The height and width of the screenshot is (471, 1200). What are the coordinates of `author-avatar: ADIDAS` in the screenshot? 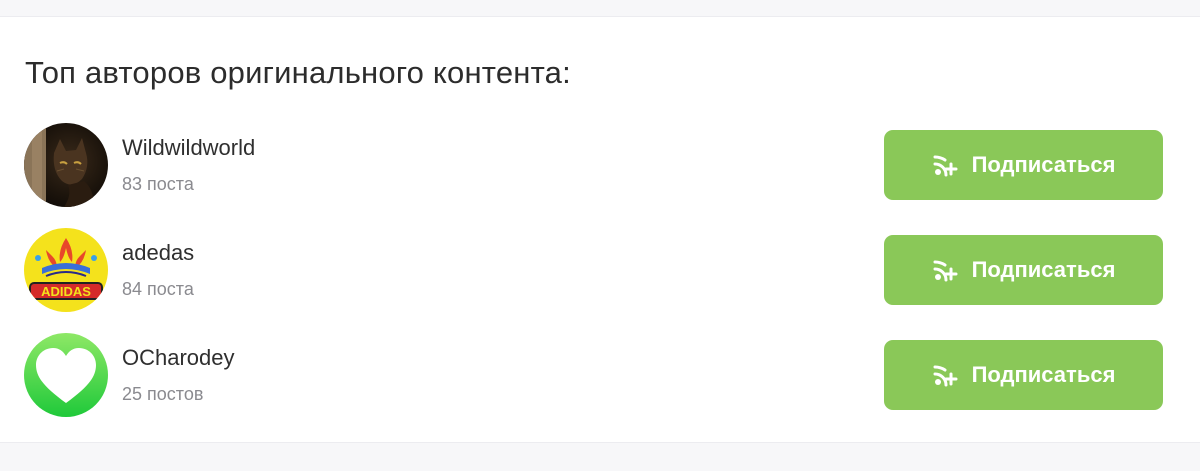 It's located at (66, 270).